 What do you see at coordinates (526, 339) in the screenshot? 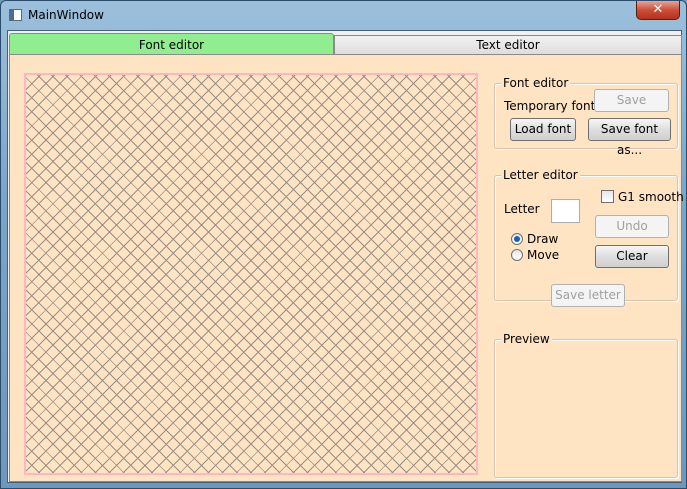
I see `preview-legend: Preview` at bounding box center [526, 339].